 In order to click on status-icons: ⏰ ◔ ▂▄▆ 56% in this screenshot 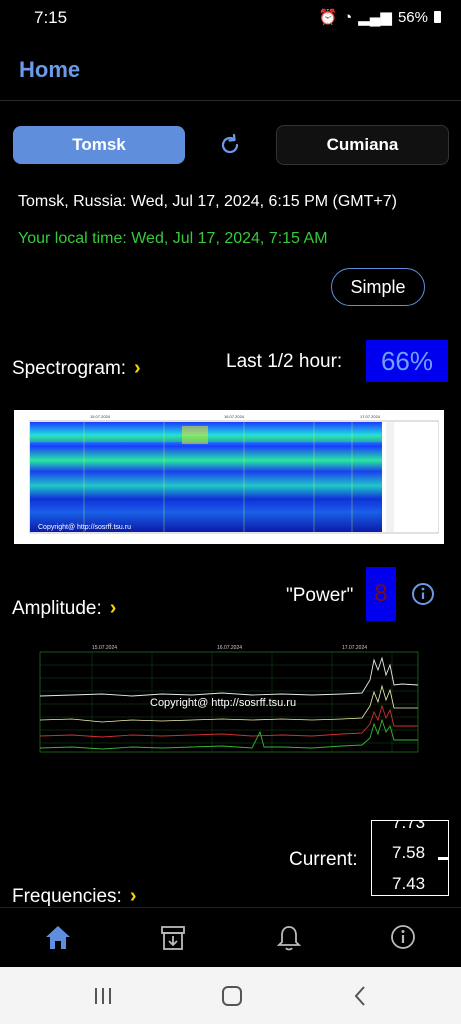, I will do `click(380, 17)`.